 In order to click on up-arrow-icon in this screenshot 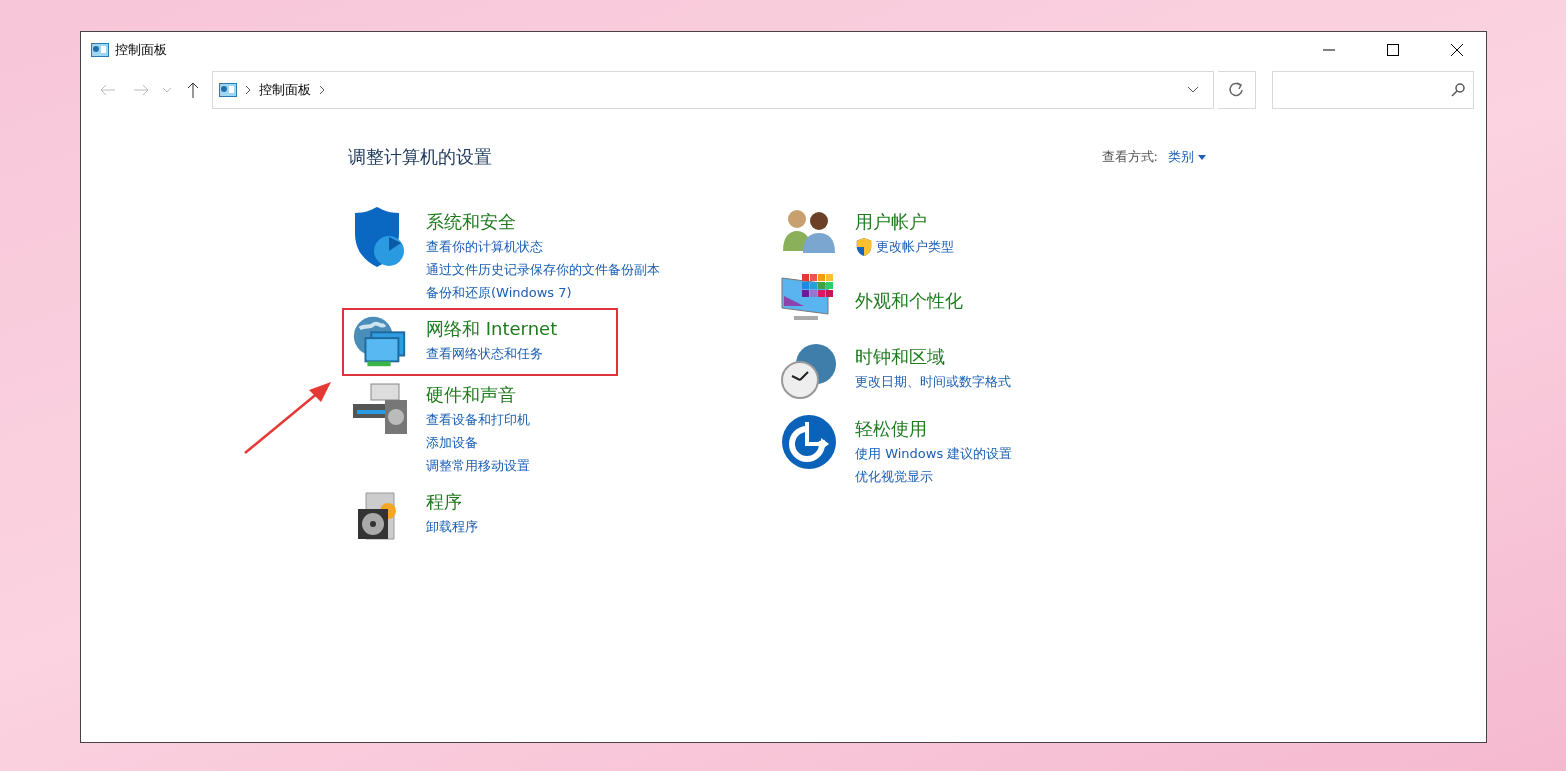, I will do `click(192, 90)`.